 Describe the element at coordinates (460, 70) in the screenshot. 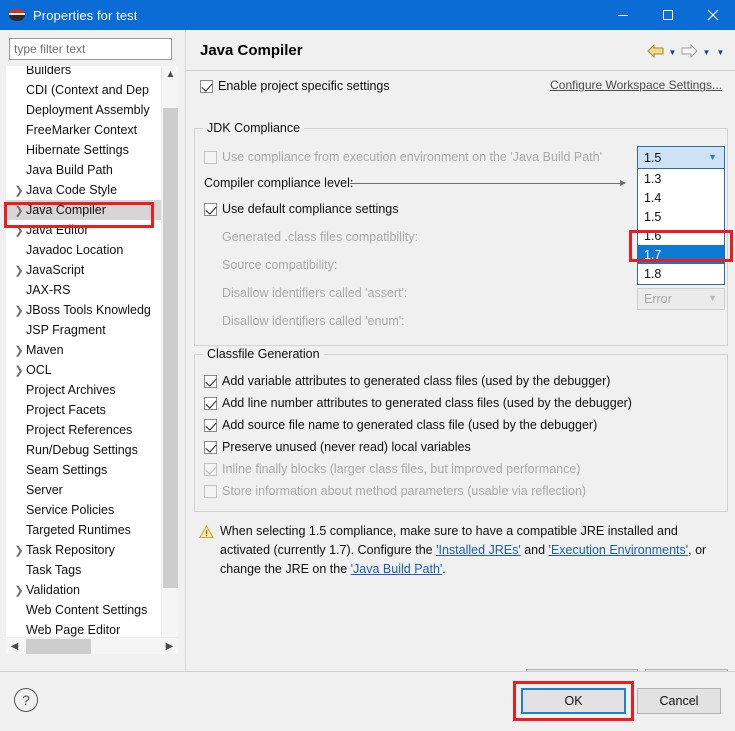

I see `header-divider` at that location.